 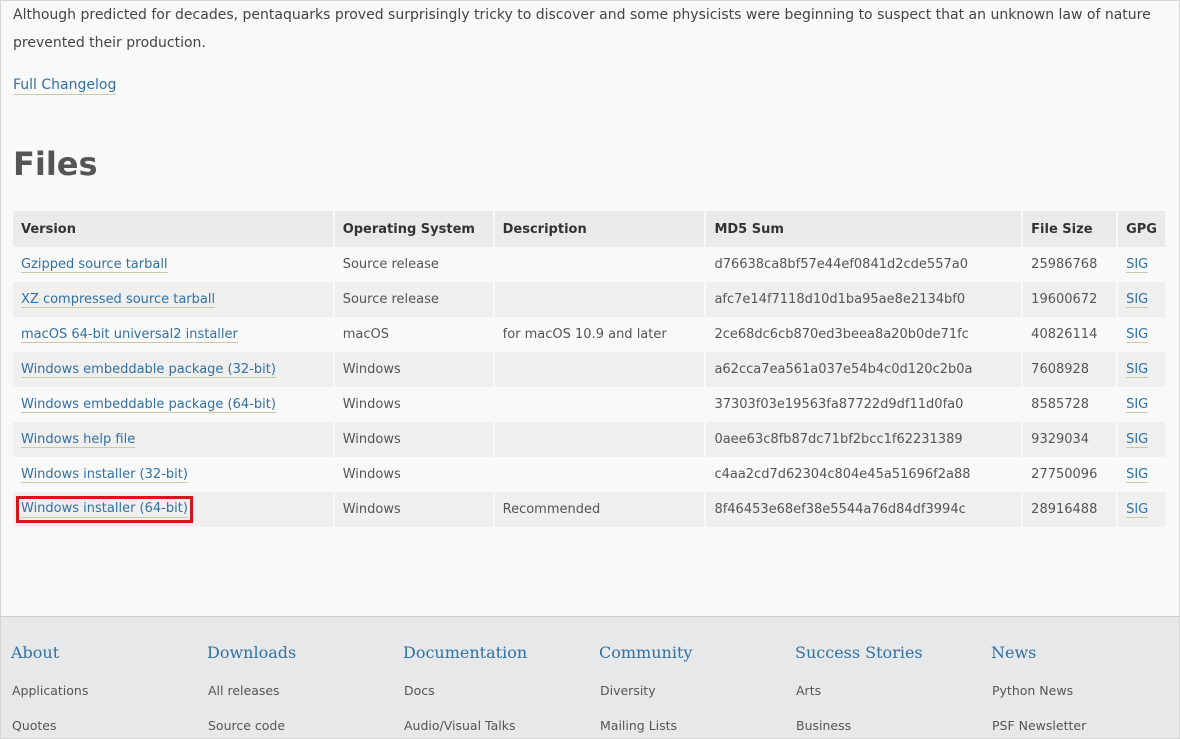 What do you see at coordinates (65, 85) in the screenshot?
I see `full-changelog-link: Full Changelog` at bounding box center [65, 85].